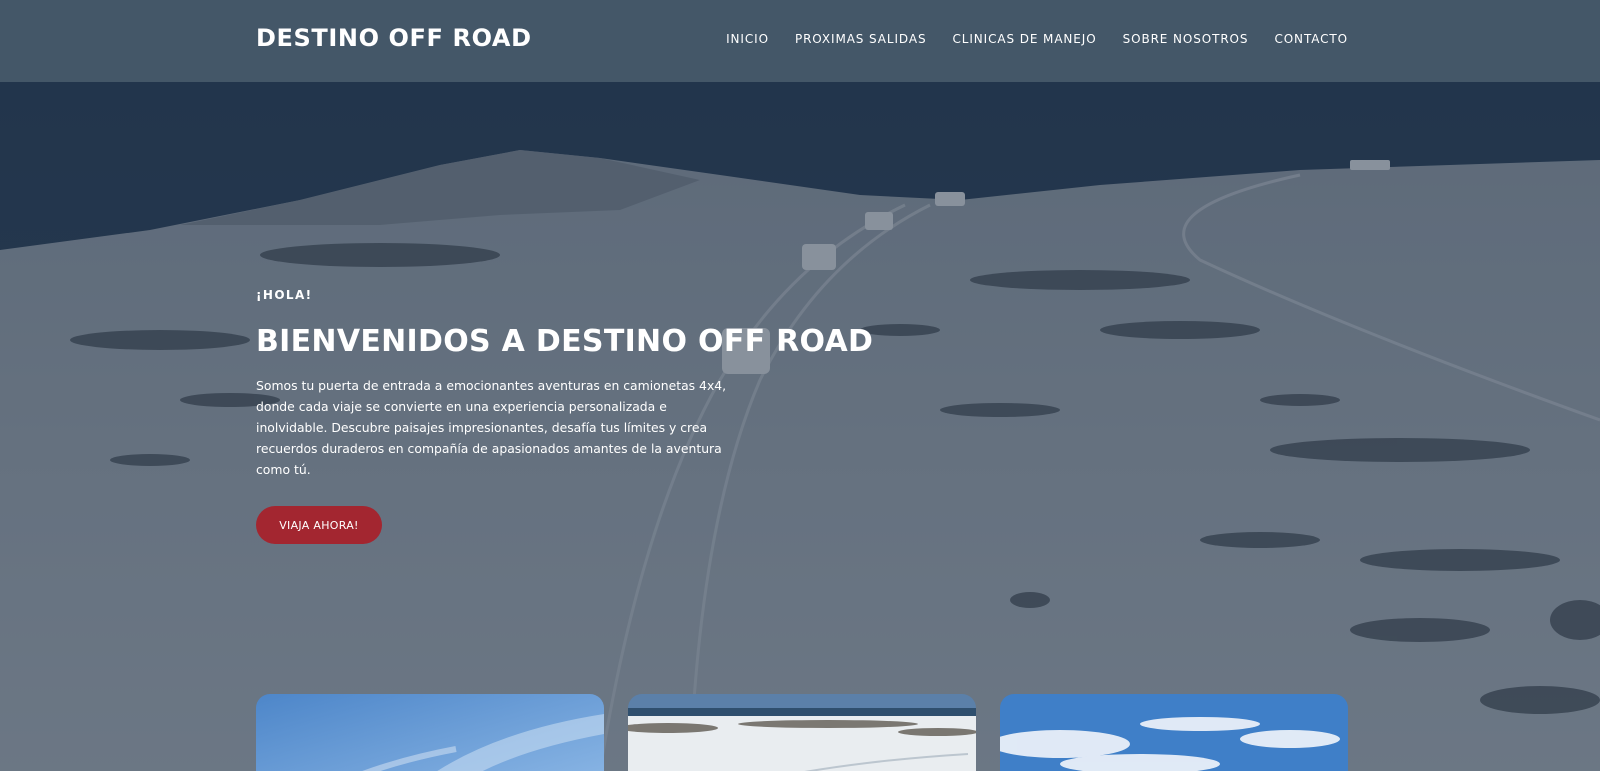  Describe the element at coordinates (861, 39) in the screenshot. I see `nav-link-proximas-salidas: PROXIMAS SALIDAS` at that location.